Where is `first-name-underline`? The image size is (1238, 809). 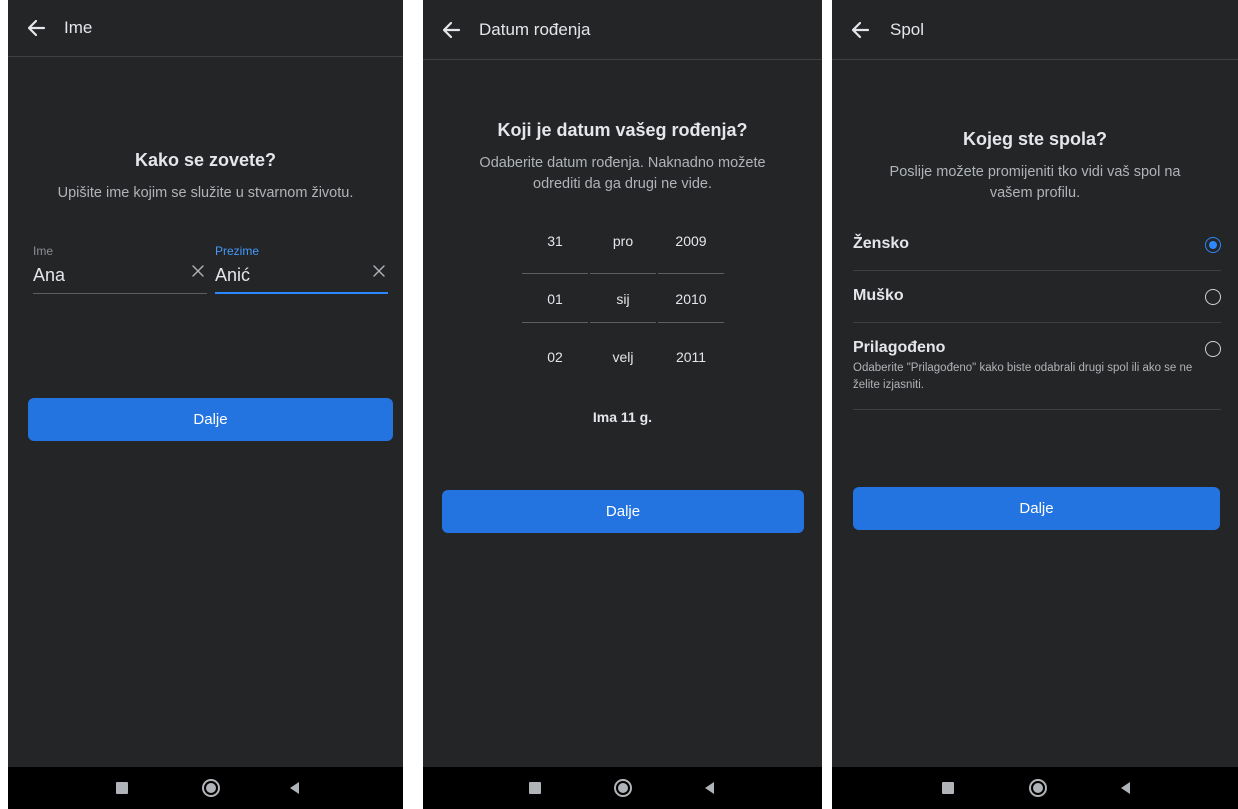
first-name-underline is located at coordinates (120, 293).